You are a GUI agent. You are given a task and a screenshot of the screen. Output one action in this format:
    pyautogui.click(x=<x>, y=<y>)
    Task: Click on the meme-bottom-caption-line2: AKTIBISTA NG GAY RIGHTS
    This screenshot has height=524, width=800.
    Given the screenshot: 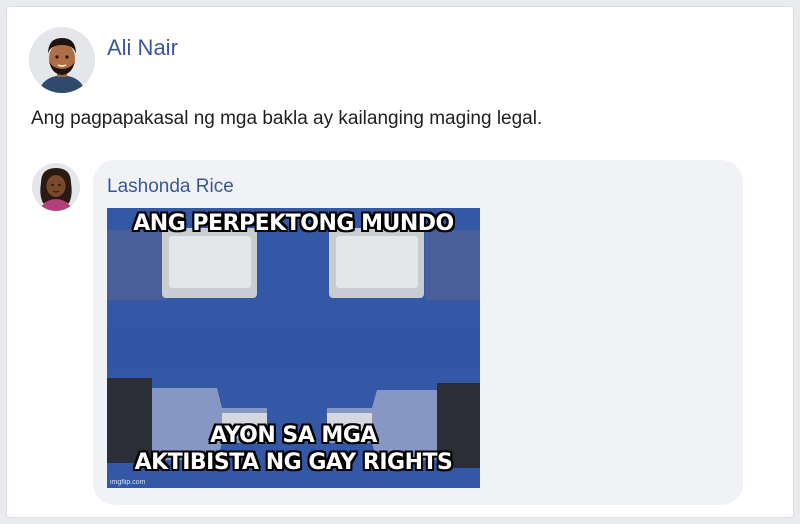 What is the action you would take?
    pyautogui.click(x=293, y=462)
    